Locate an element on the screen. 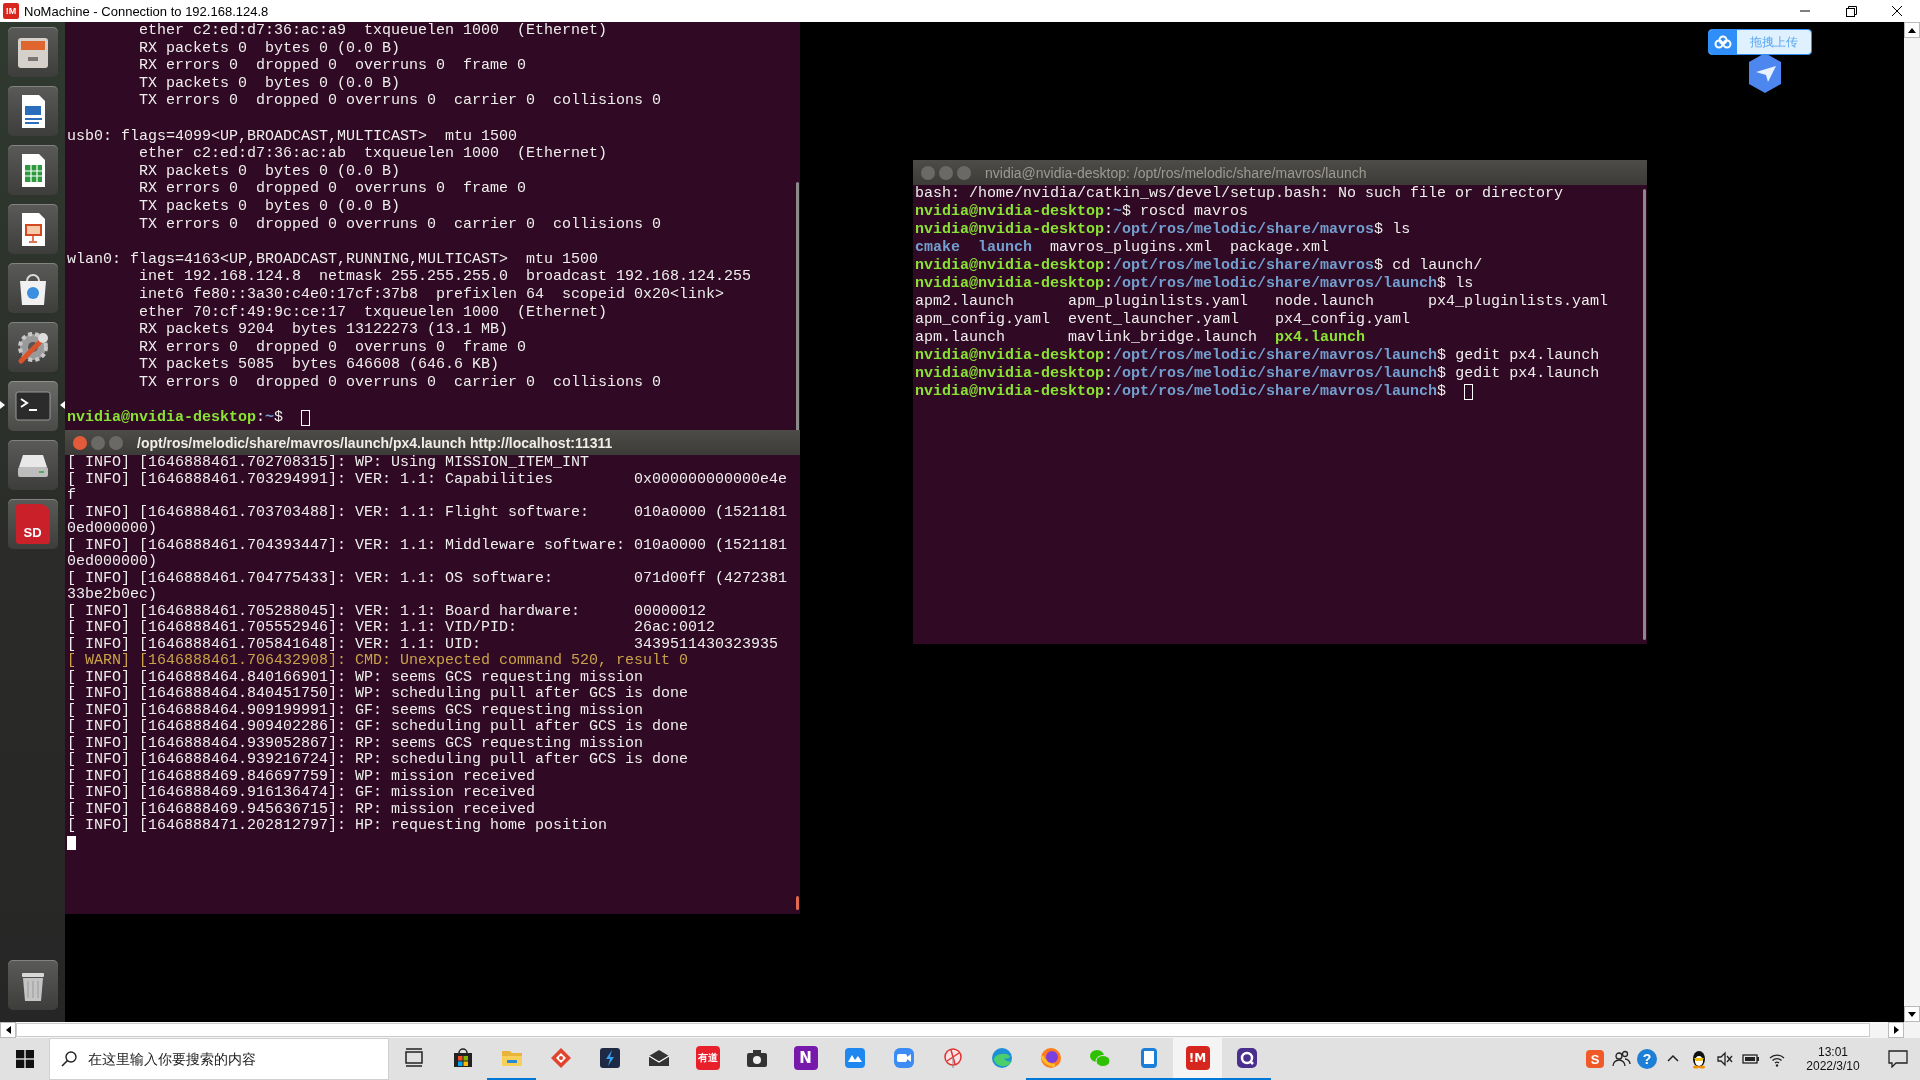  ring-app-icon is located at coordinates (1246, 1058).